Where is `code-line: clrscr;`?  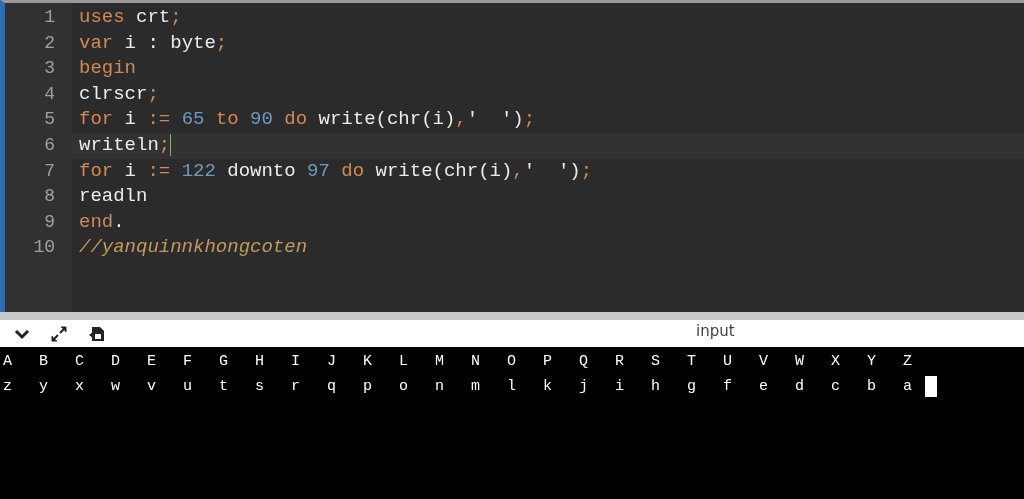
code-line: clrscr; is located at coordinates (119, 94).